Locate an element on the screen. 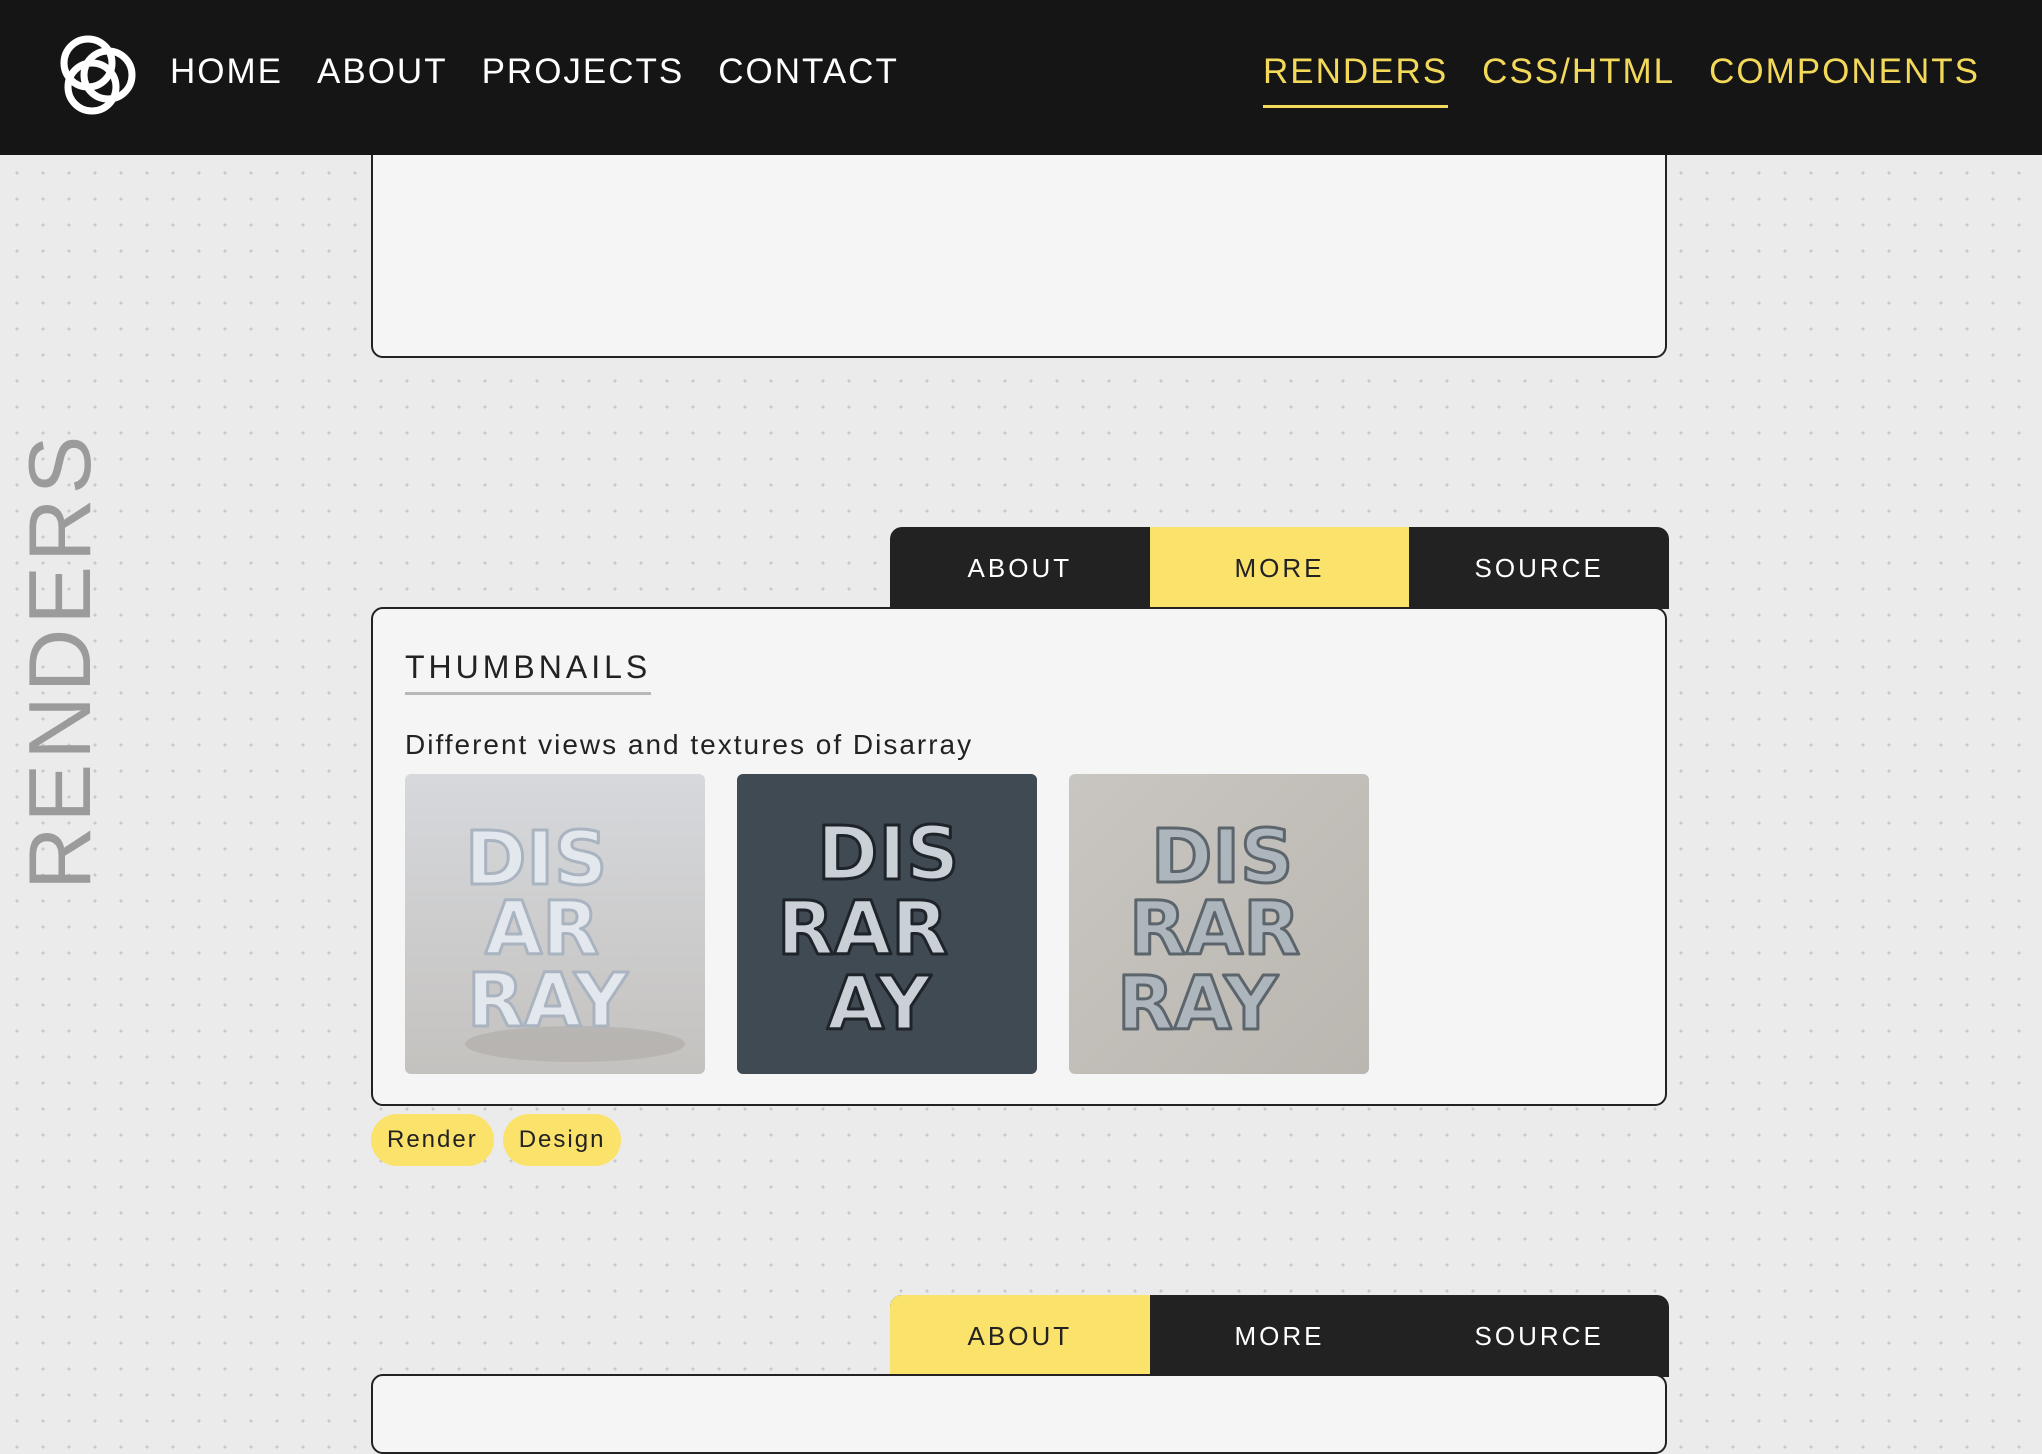  svg-text: AY is located at coordinates (879, 1004).